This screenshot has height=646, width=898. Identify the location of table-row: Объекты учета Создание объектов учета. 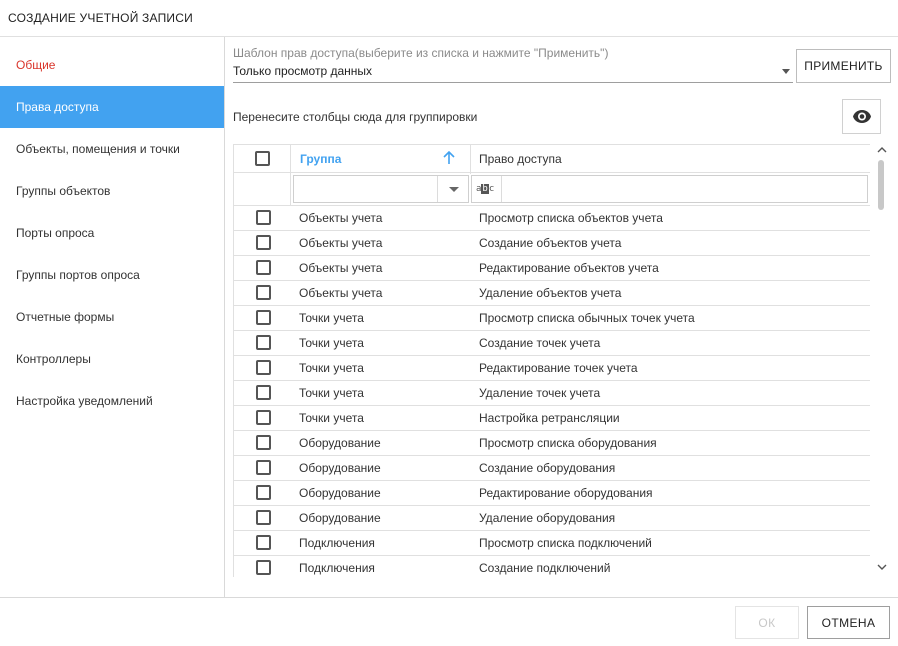
(552, 243).